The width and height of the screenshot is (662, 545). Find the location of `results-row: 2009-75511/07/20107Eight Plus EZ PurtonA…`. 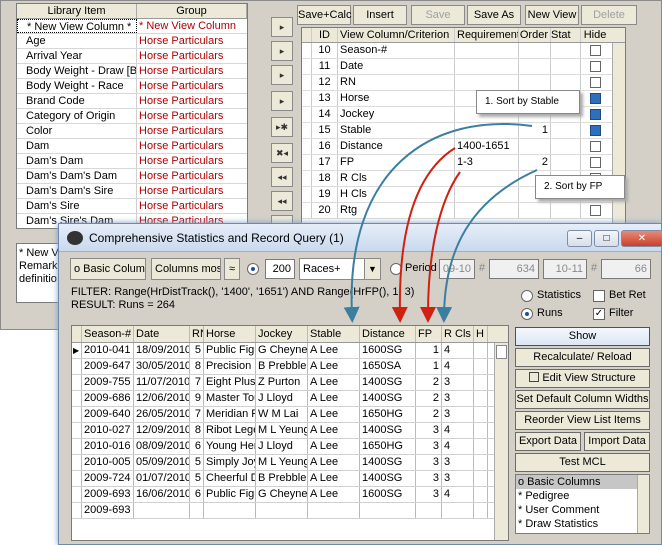

results-row: 2009-75511/07/20107Eight Plus EZ PurtonA… is located at coordinates (290, 383).